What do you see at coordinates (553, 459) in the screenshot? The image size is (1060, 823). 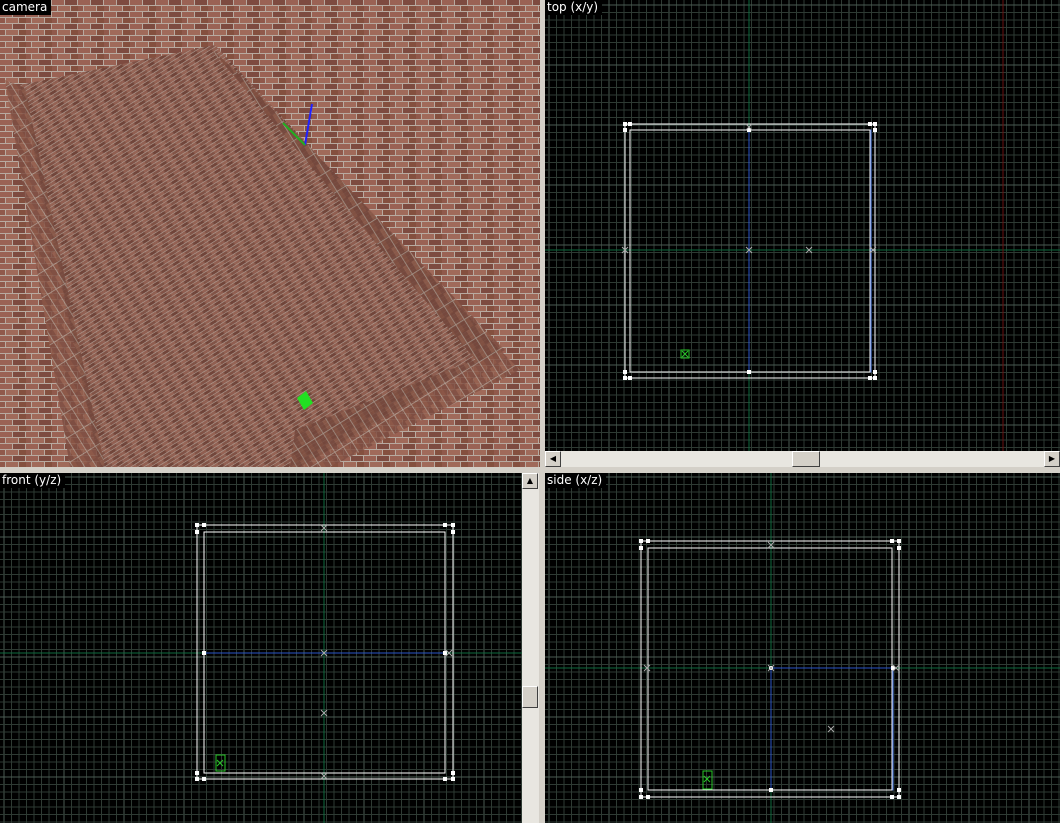 I see `scroll-left-button: ◀` at bounding box center [553, 459].